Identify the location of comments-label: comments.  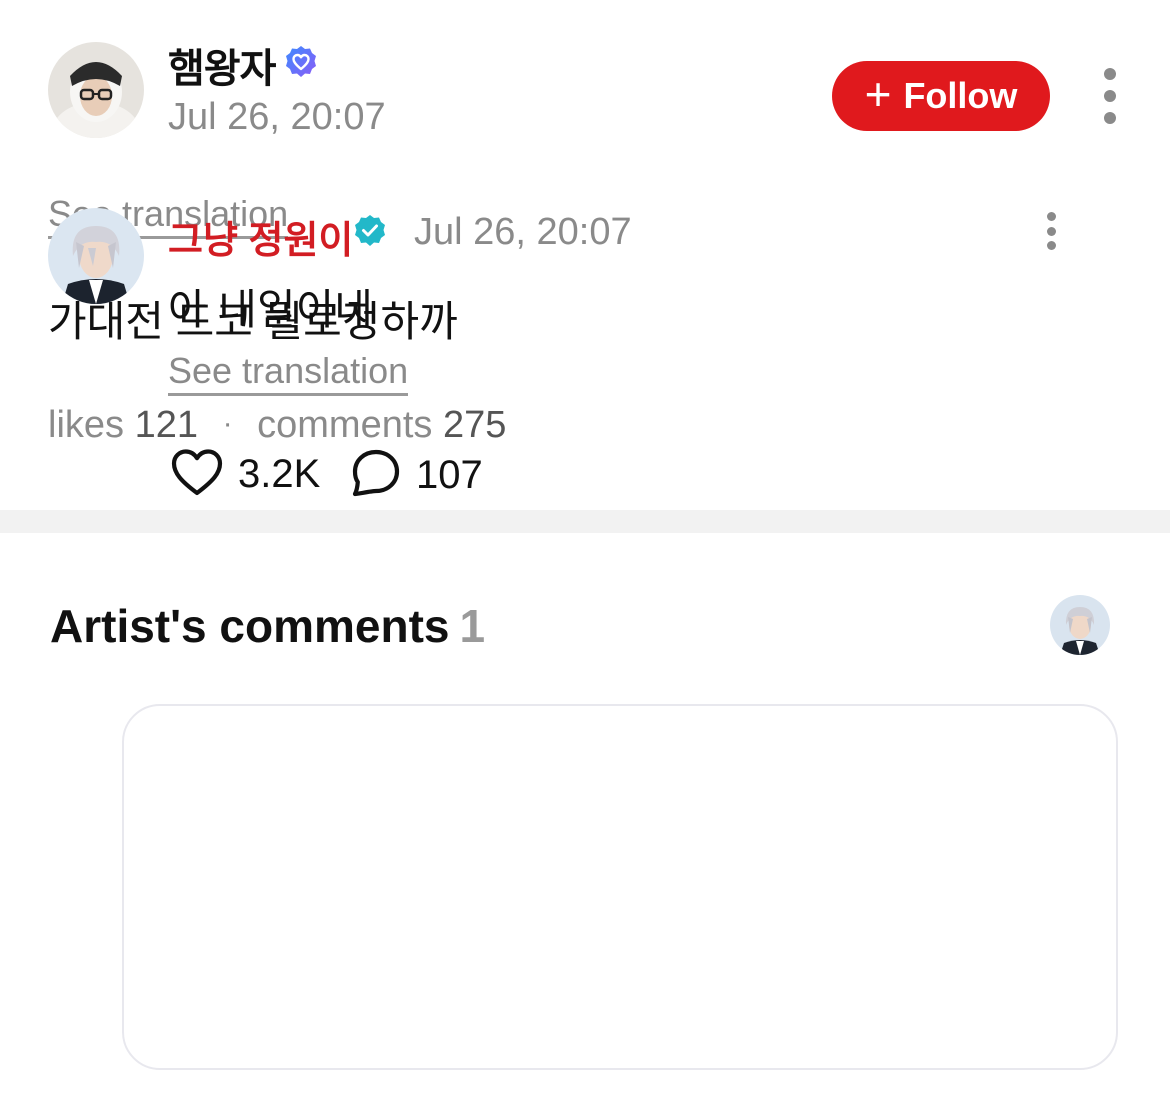
(345, 425).